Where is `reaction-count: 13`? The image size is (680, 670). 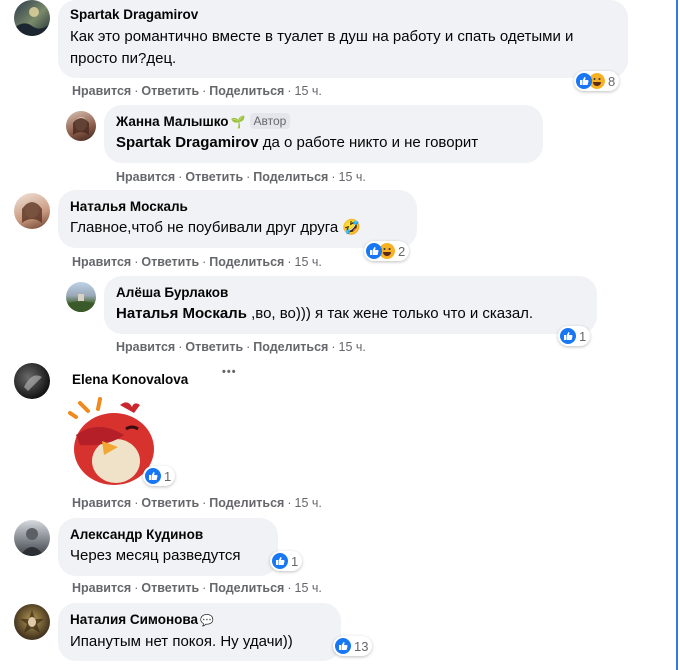 reaction-count: 13 is located at coordinates (361, 646).